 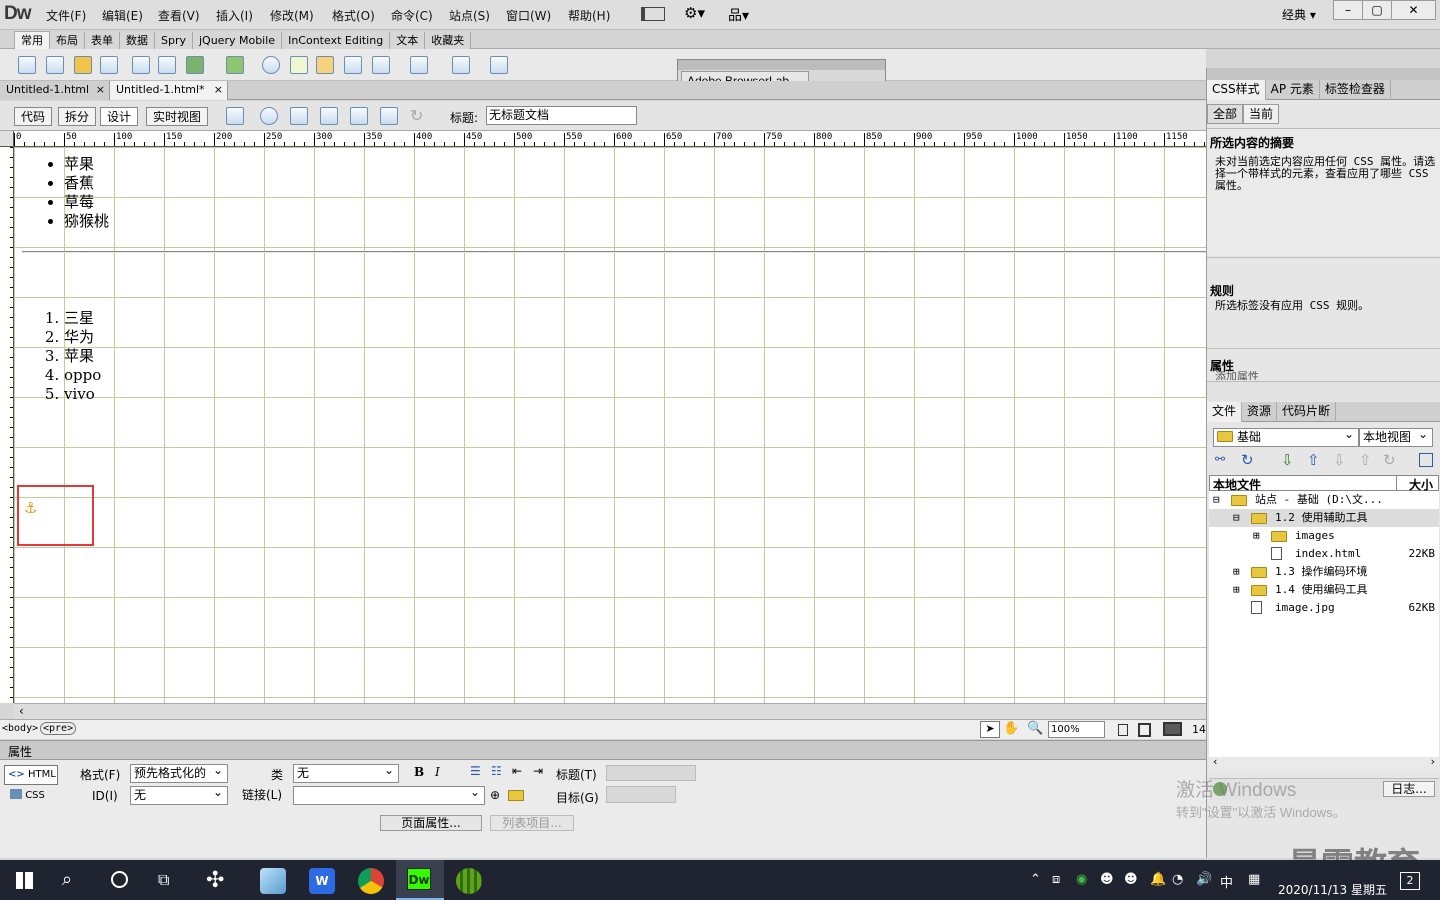 What do you see at coordinates (1172, 729) in the screenshot?
I see `desktop-size-icon` at bounding box center [1172, 729].